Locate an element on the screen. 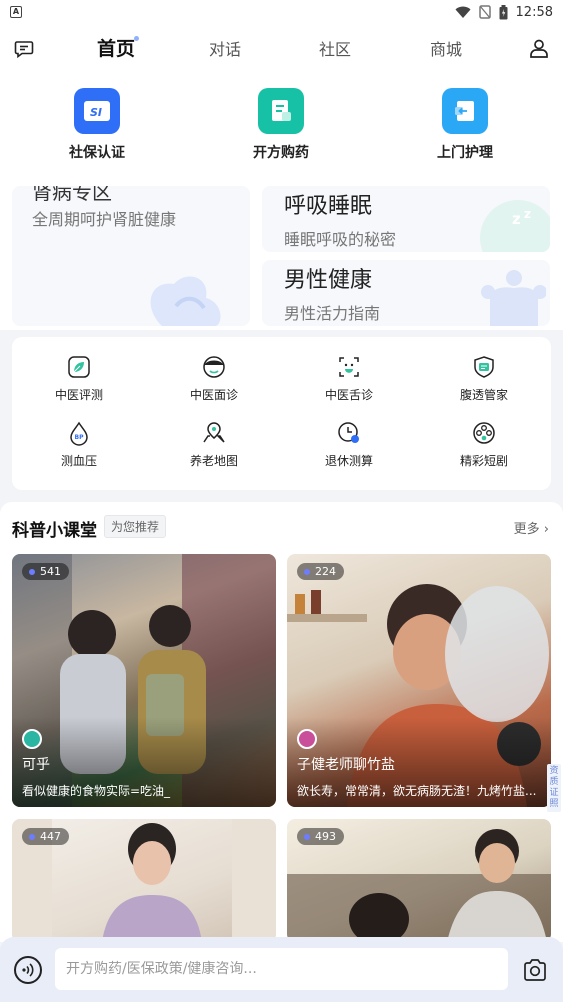 Image resolution: width=563 pixels, height=1002 pixels. film-reel-icon is located at coordinates (484, 433).